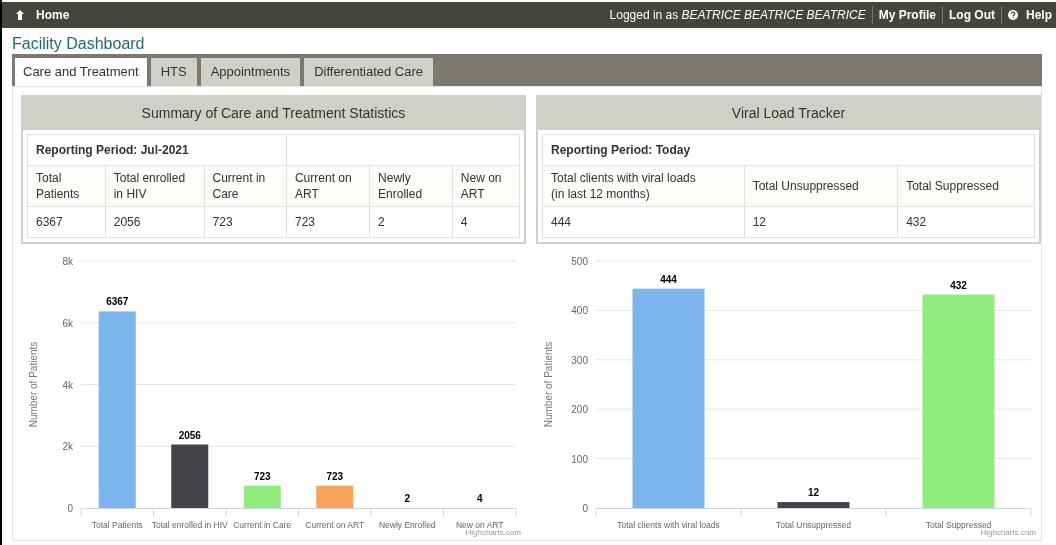  What do you see at coordinates (407, 525) in the screenshot?
I see `x-tick-label: Newly Enrolled` at bounding box center [407, 525].